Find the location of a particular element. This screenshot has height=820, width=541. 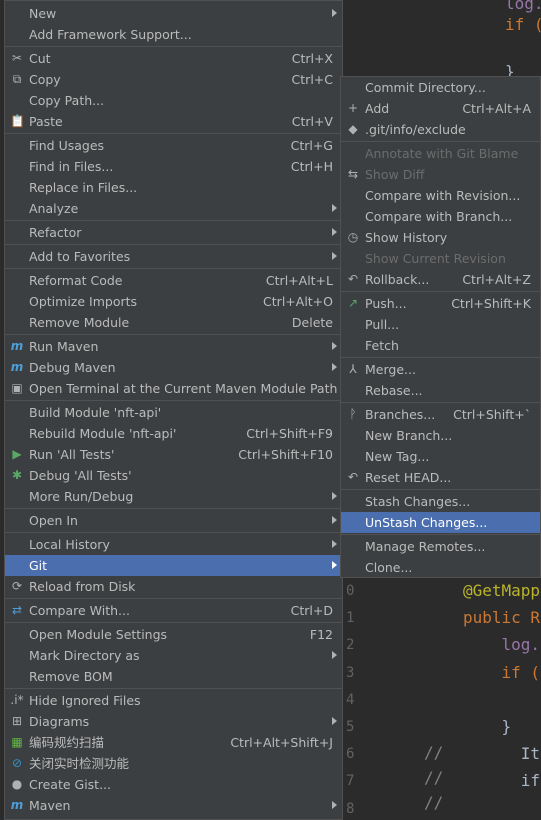

menu-item-git-info-exclude: ◆ .git/info/exclude is located at coordinates (440, 129).